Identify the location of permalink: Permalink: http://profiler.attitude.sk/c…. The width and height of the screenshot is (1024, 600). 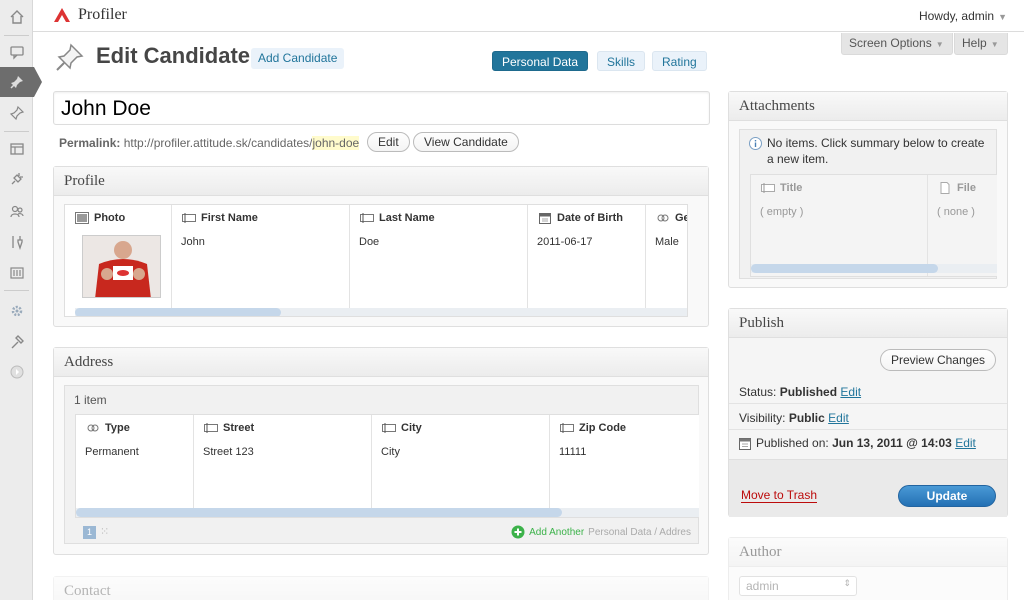
(209, 143).